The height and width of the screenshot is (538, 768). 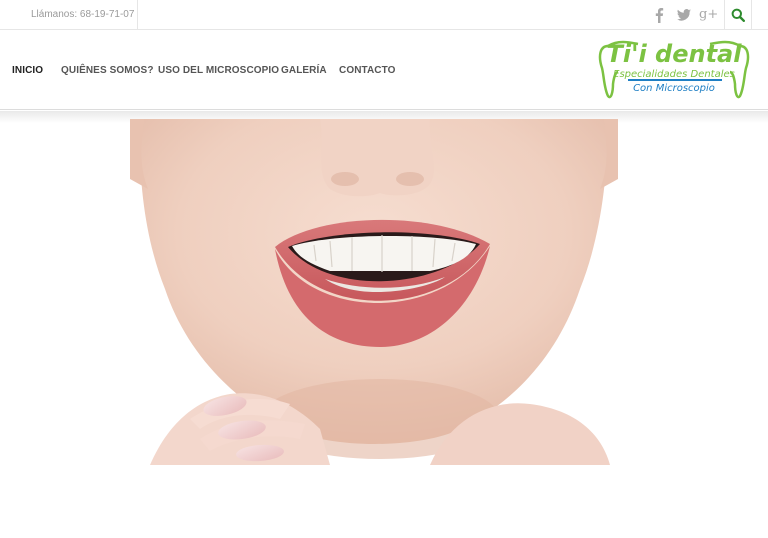 I want to click on search-icon, so click(x=738, y=15).